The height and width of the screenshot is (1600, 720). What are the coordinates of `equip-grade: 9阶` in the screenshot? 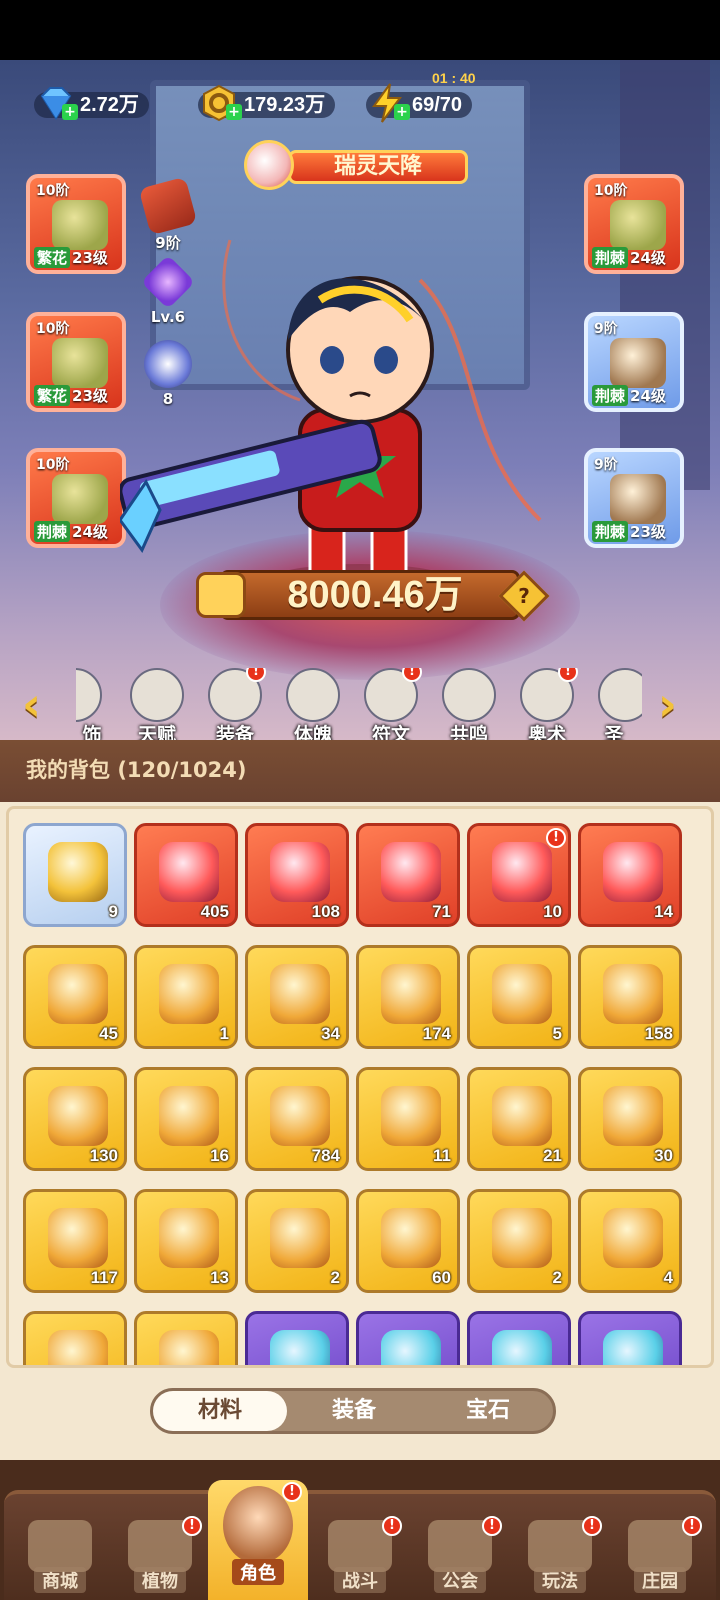 It's located at (606, 465).